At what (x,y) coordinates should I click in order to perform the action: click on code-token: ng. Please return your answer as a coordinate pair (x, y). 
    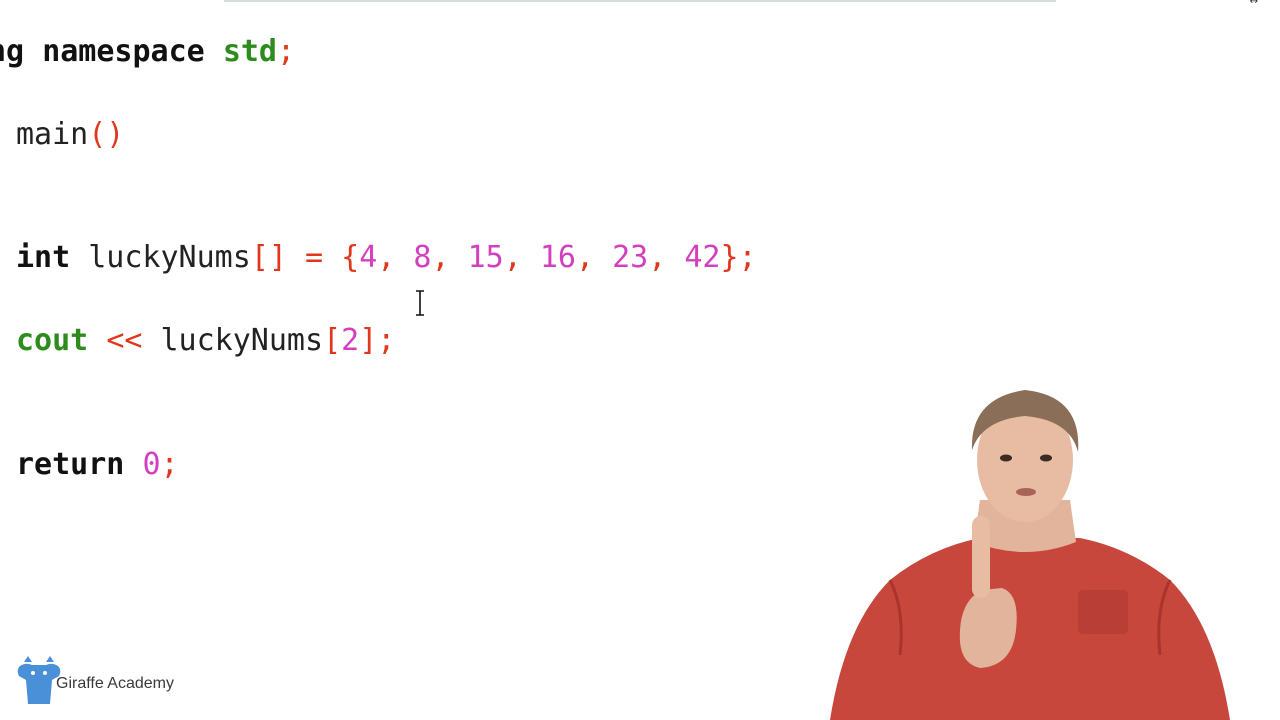
    Looking at the image, I should click on (12, 51).